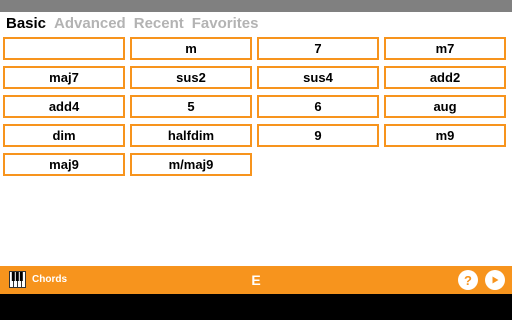 Image resolution: width=512 pixels, height=320 pixels. I want to click on tab-advanced: Advanced, so click(90, 24).